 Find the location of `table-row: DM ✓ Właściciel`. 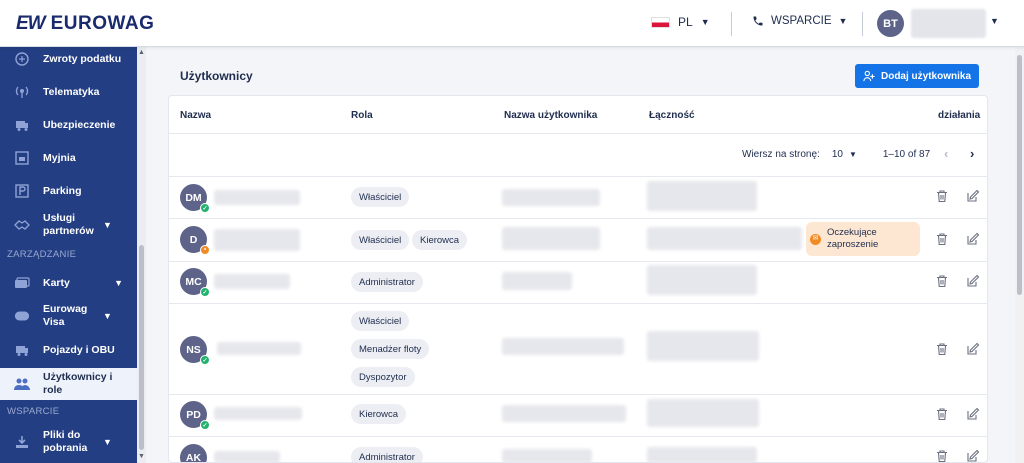

table-row: DM ✓ Właściciel is located at coordinates (578, 197).